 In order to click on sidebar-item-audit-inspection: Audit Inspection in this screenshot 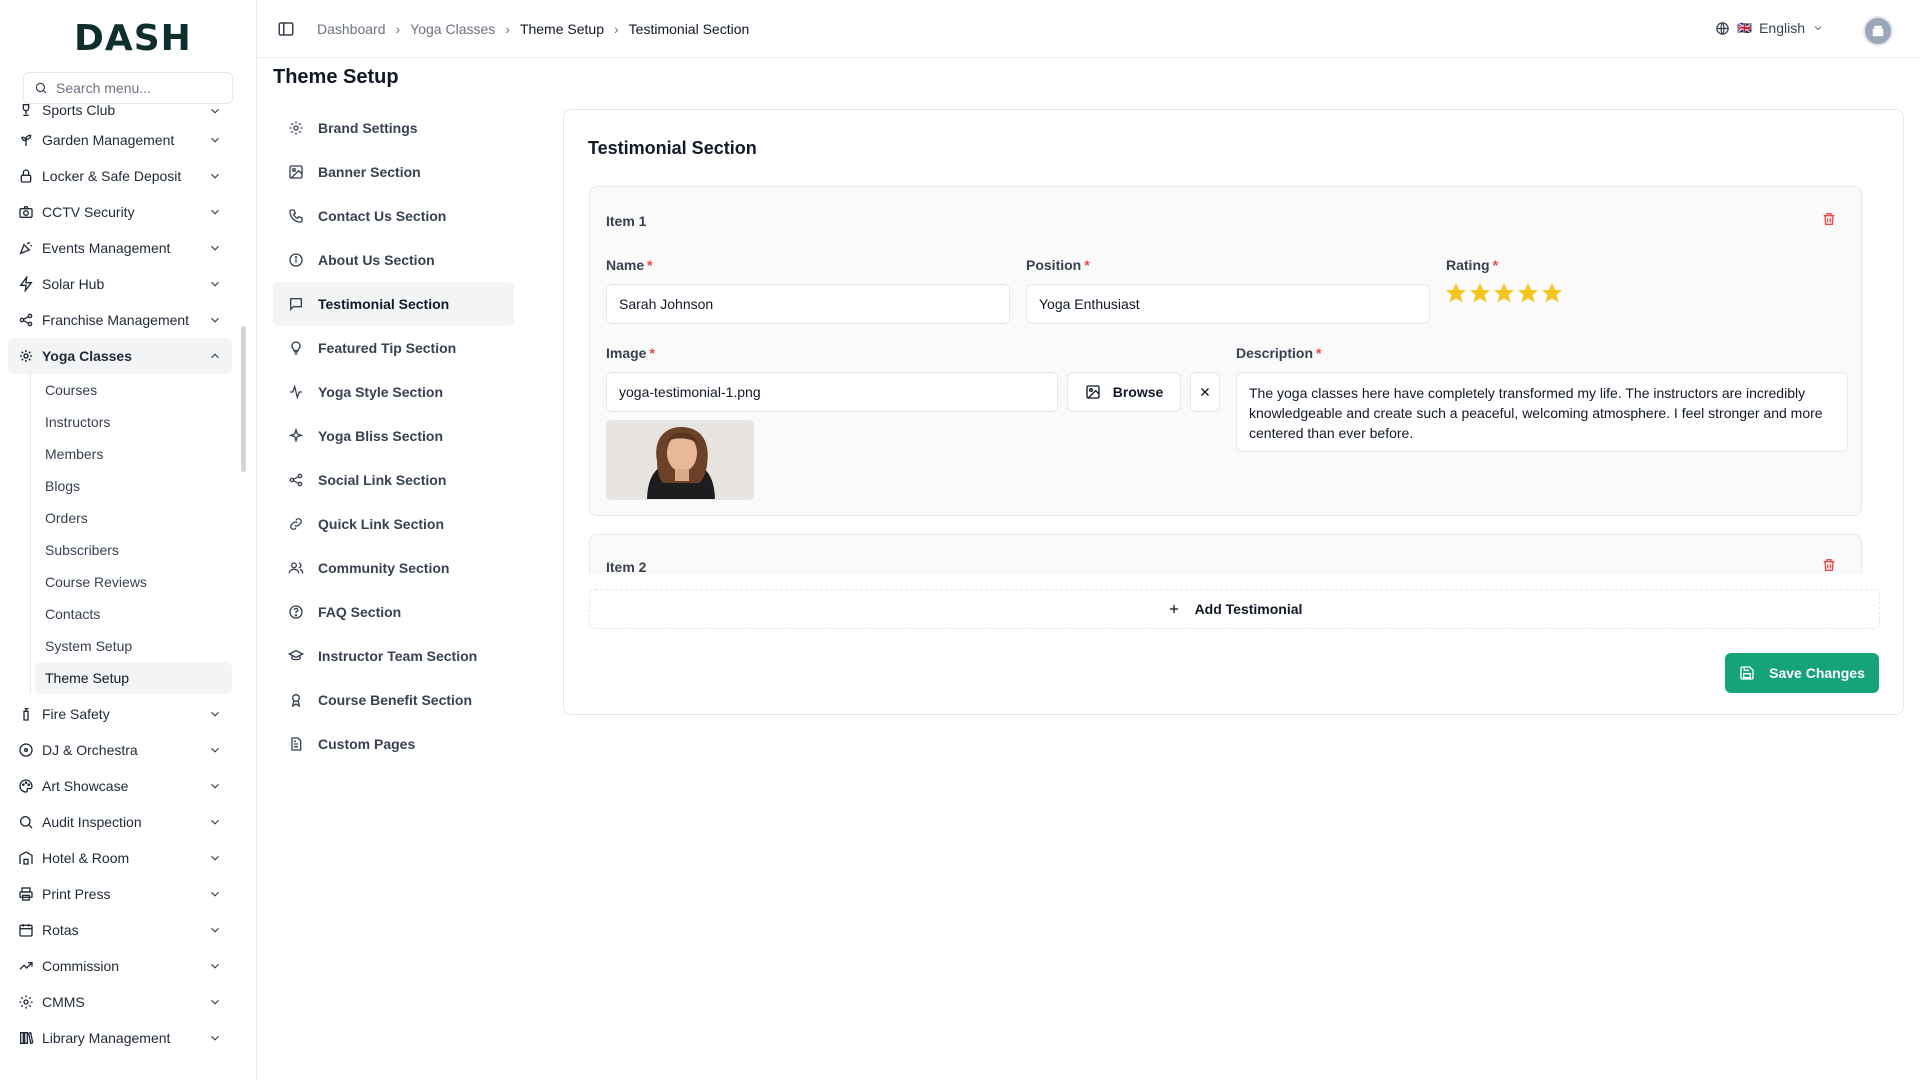, I will do `click(120, 822)`.